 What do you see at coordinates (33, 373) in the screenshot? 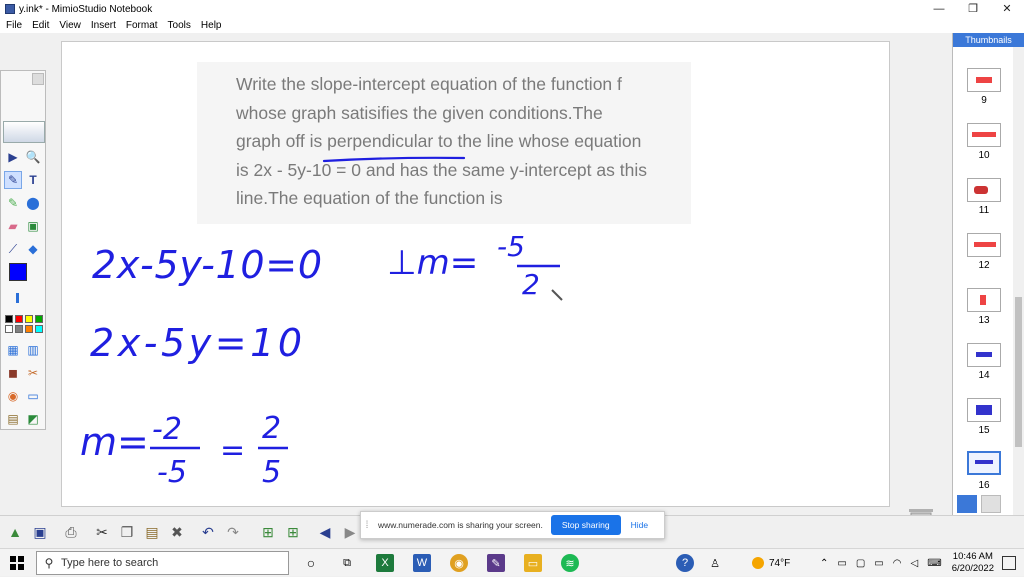
I see `tools-icon: ✂` at bounding box center [33, 373].